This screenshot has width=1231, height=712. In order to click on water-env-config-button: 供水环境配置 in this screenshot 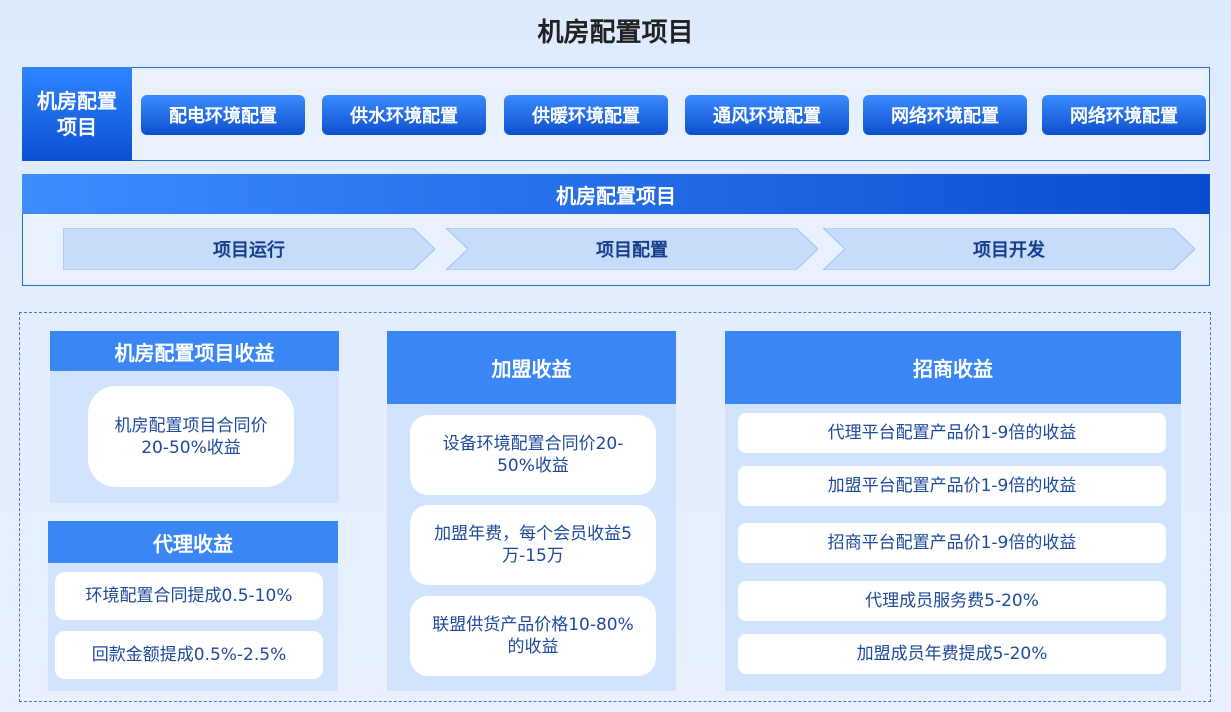, I will do `click(404, 115)`.